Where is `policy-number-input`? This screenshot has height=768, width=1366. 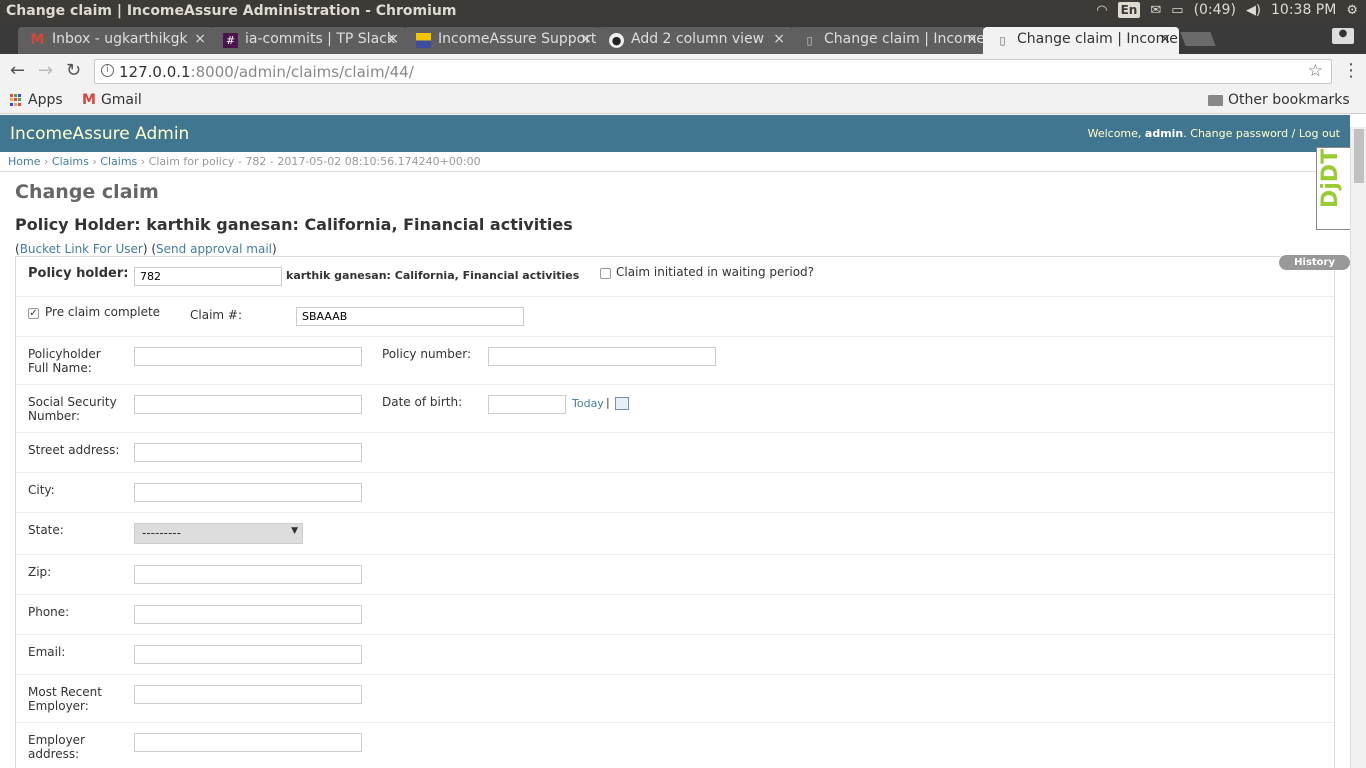 policy-number-input is located at coordinates (602, 356).